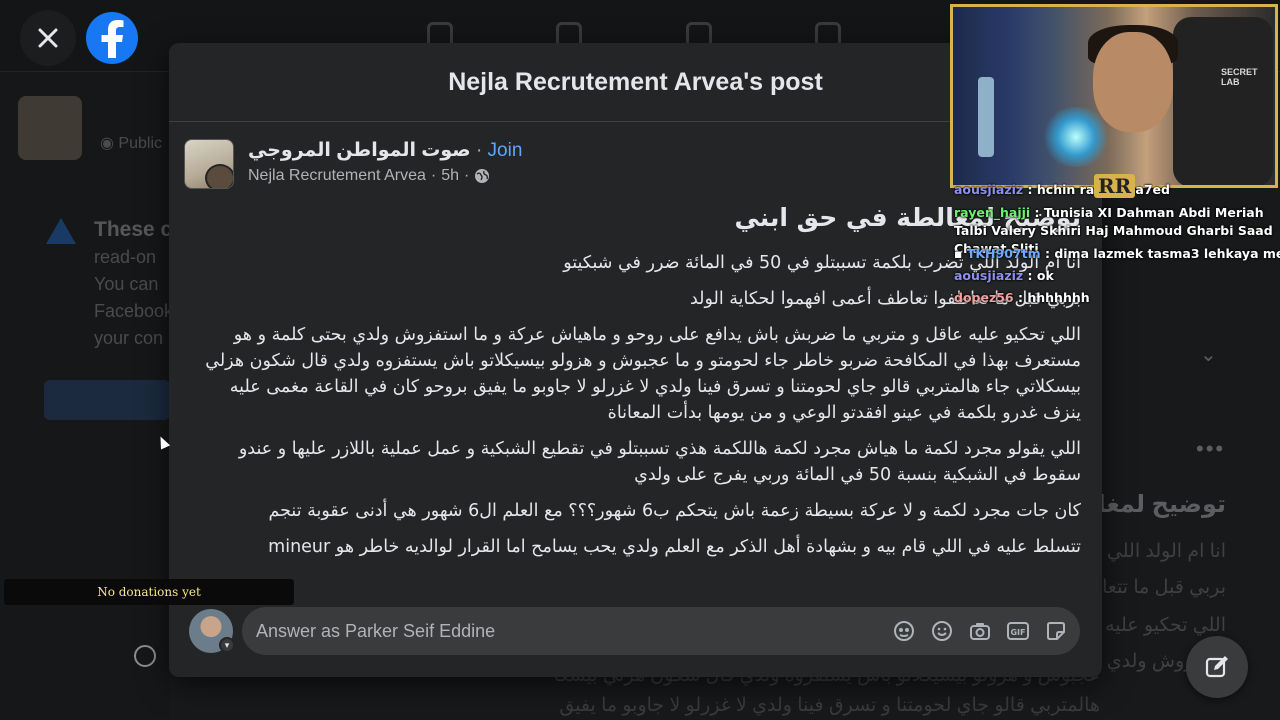  I want to click on avatar-sticker-icon, so click(904, 631).